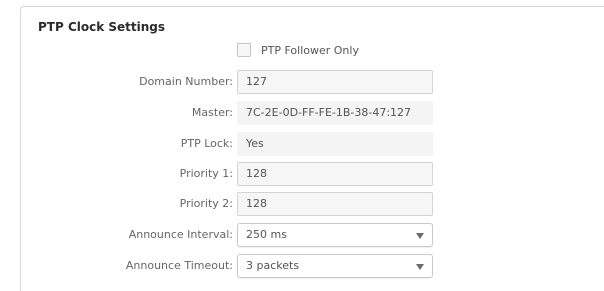 This screenshot has height=291, width=604. I want to click on priority-2-row: Priority 2: 128, so click(312, 204).